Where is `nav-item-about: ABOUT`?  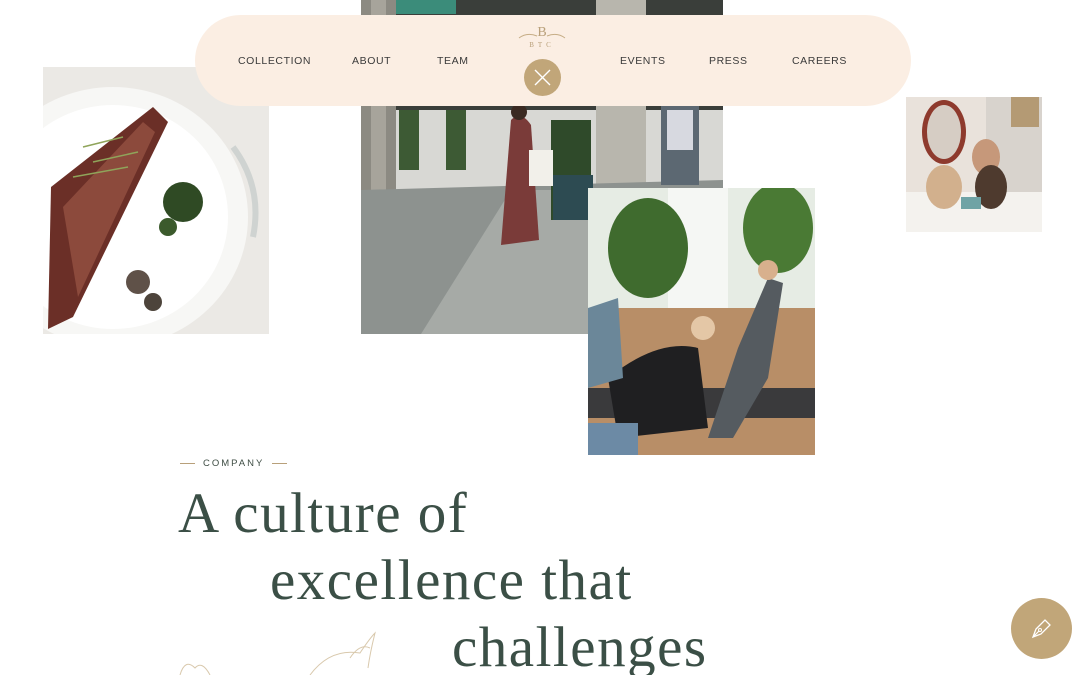 nav-item-about: ABOUT is located at coordinates (371, 61).